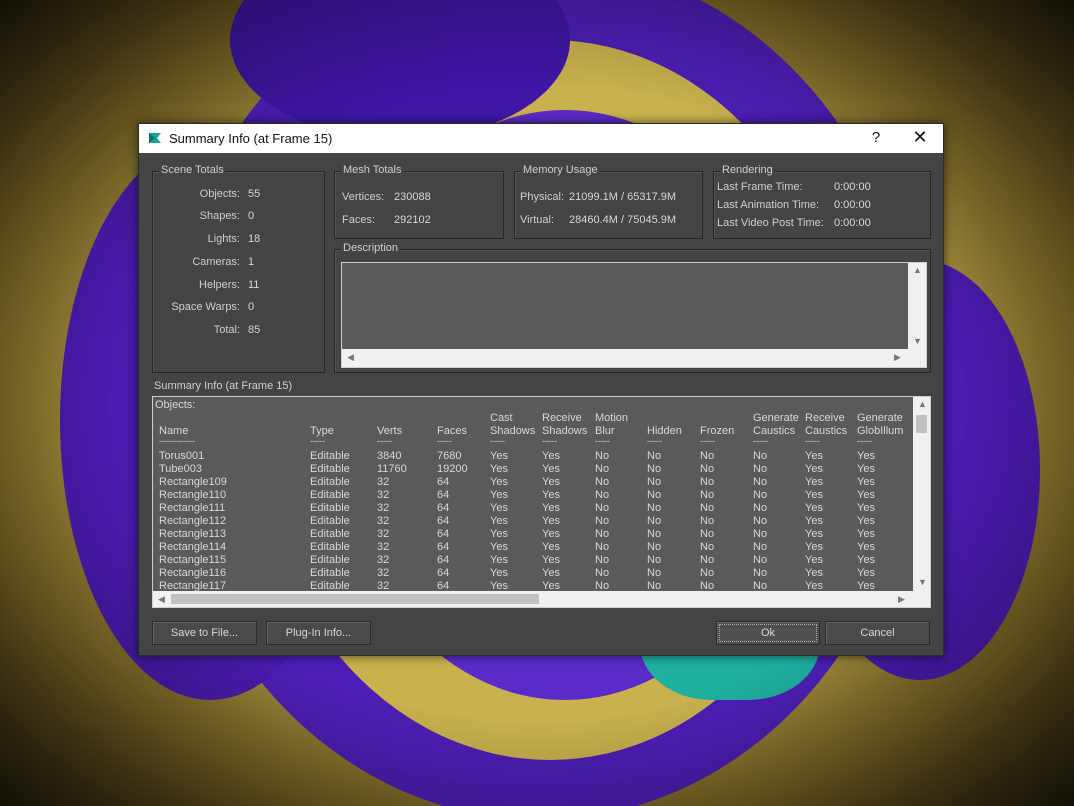  I want to click on last-frame-time-value: 0:00:00, so click(852, 187).